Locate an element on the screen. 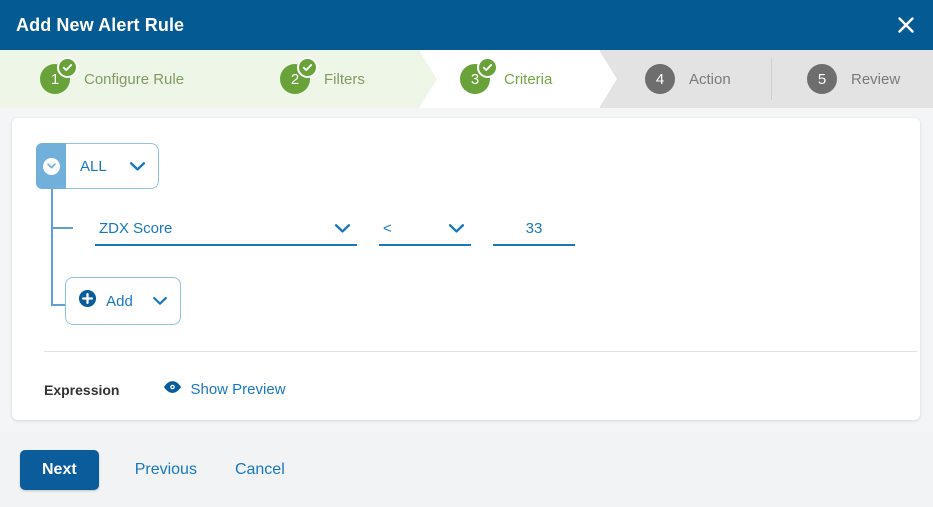  step-label: Review is located at coordinates (876, 79).